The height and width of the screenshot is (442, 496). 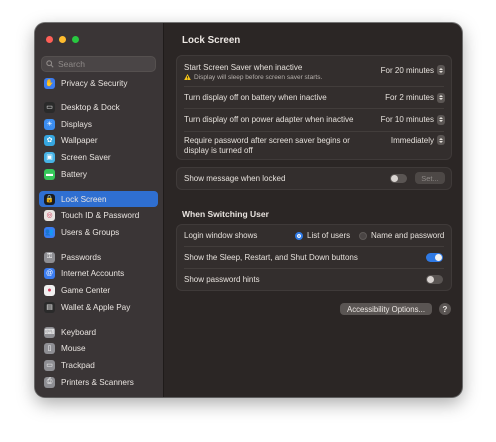 I want to click on sidebar-item-label: Printers & Scanners, so click(x=97, y=382).